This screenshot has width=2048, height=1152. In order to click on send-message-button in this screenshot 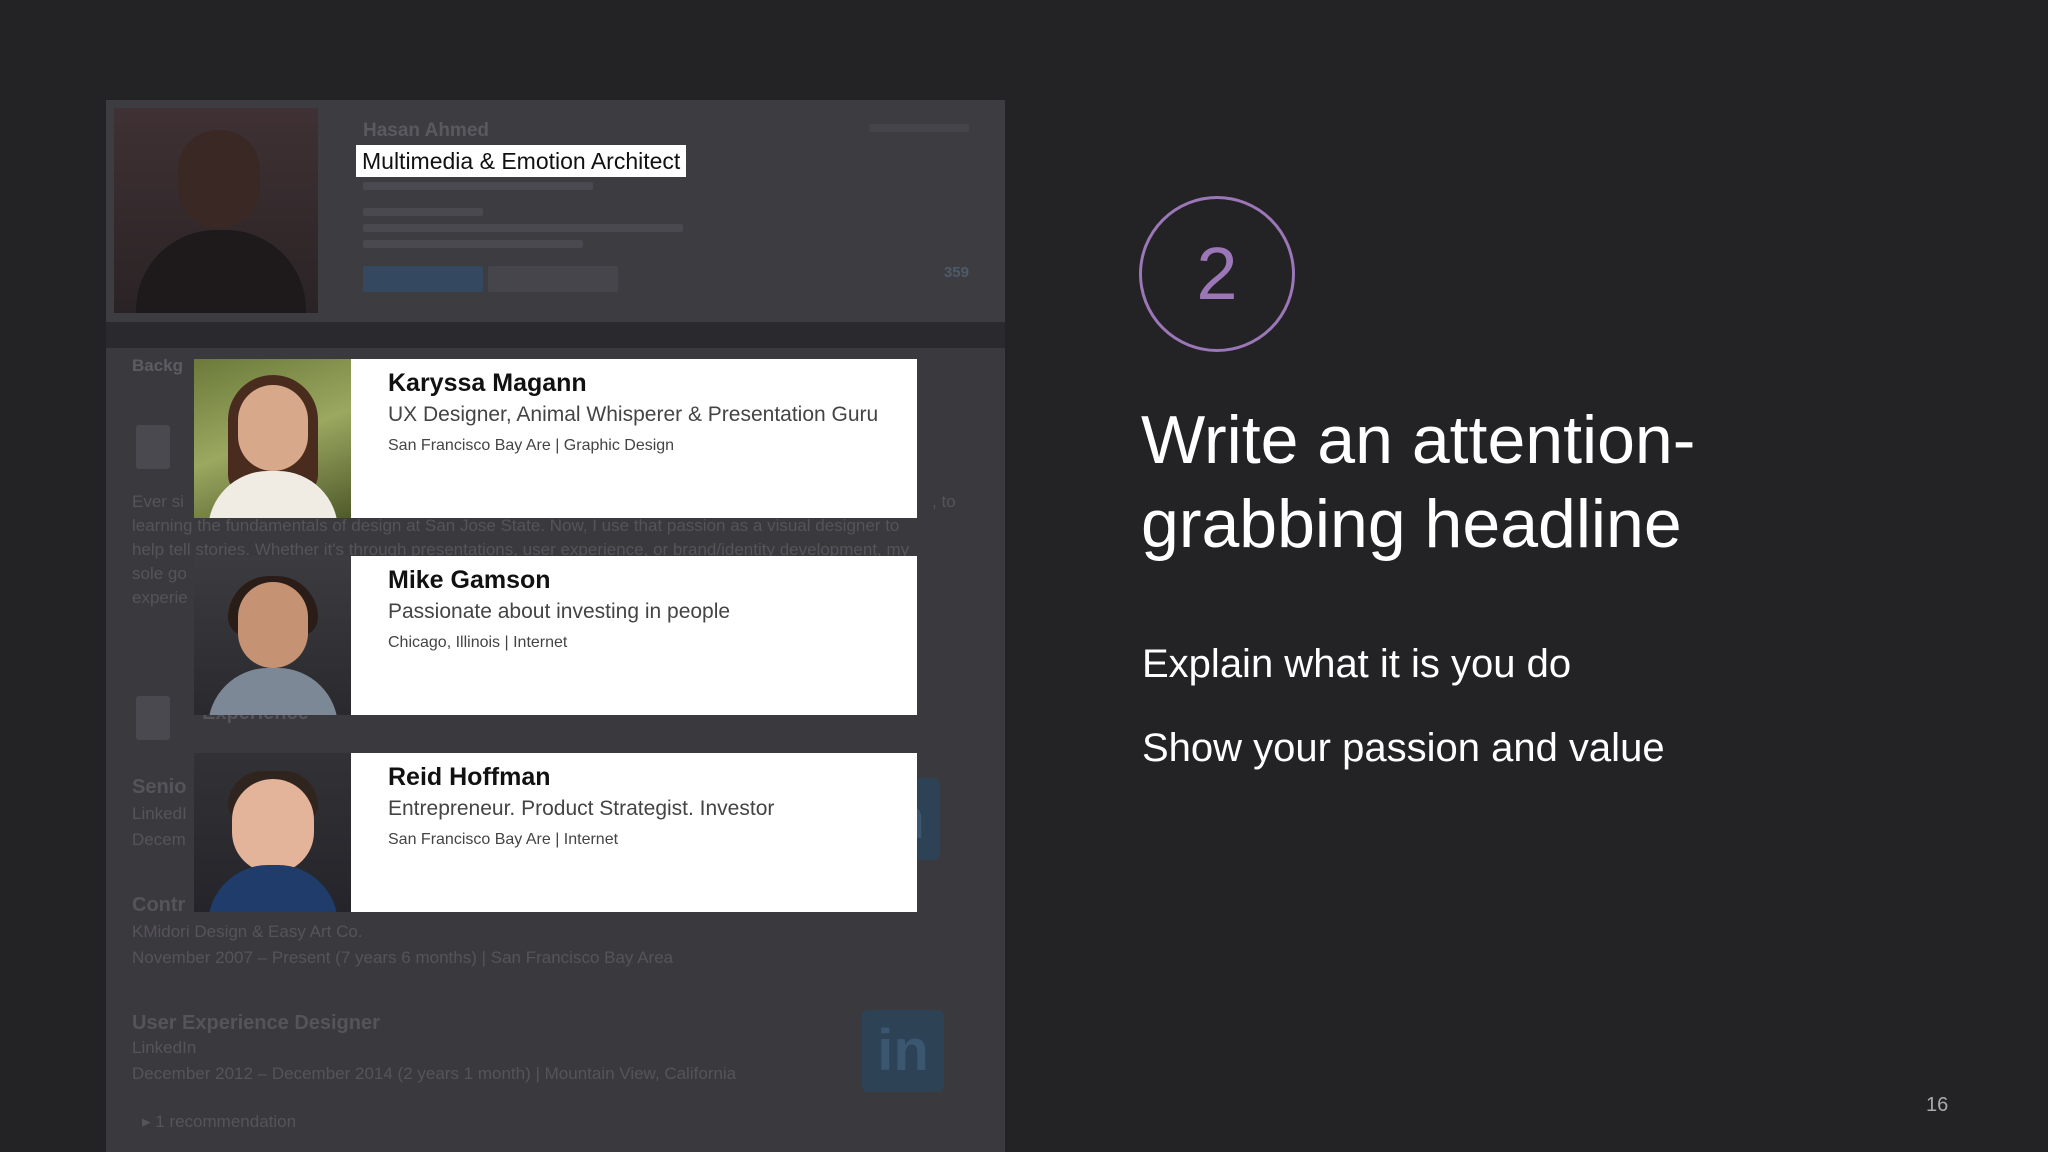, I will do `click(423, 279)`.